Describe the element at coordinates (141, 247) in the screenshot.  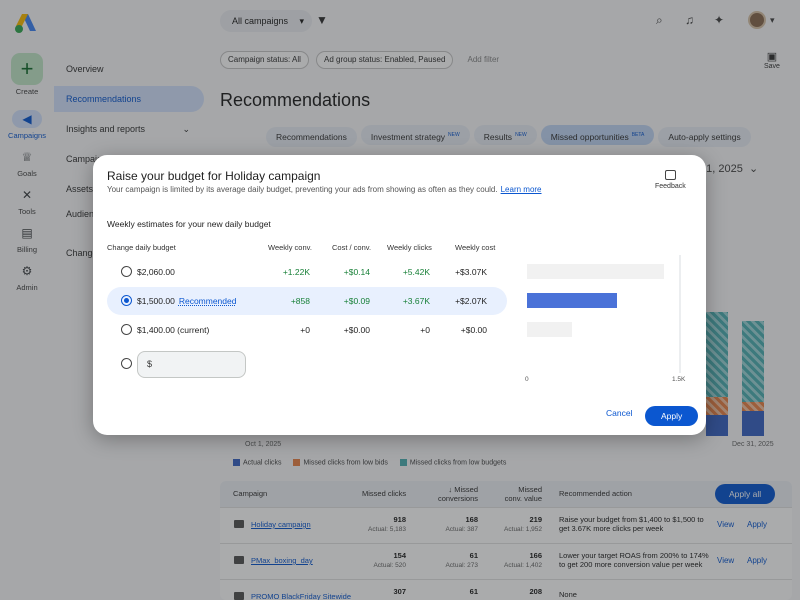
I see `col-change-budget: Change daily budget` at that location.